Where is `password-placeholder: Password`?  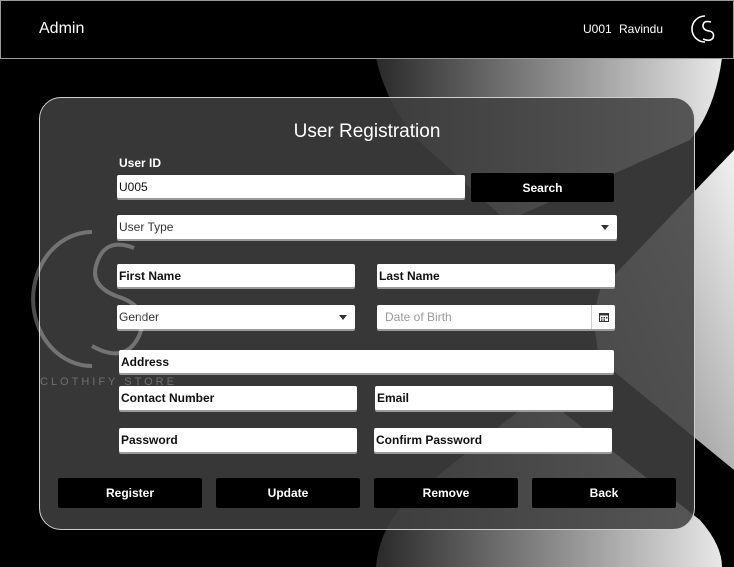 password-placeholder: Password is located at coordinates (149, 440).